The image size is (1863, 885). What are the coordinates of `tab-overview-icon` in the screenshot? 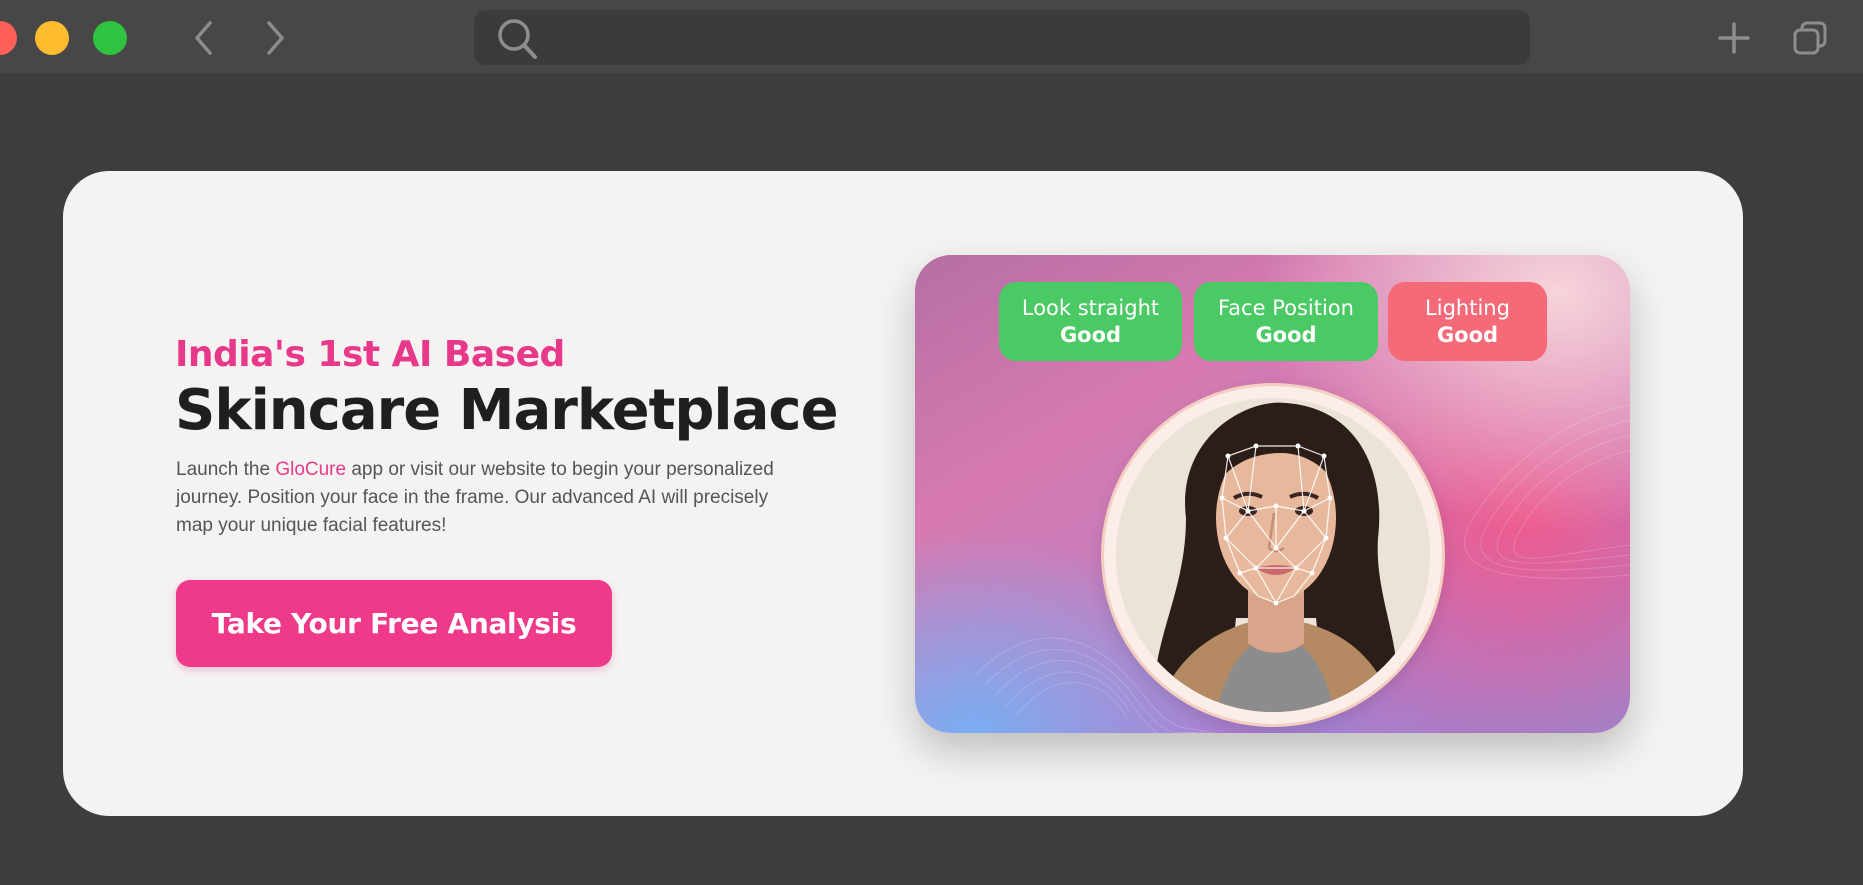 It's located at (1810, 38).